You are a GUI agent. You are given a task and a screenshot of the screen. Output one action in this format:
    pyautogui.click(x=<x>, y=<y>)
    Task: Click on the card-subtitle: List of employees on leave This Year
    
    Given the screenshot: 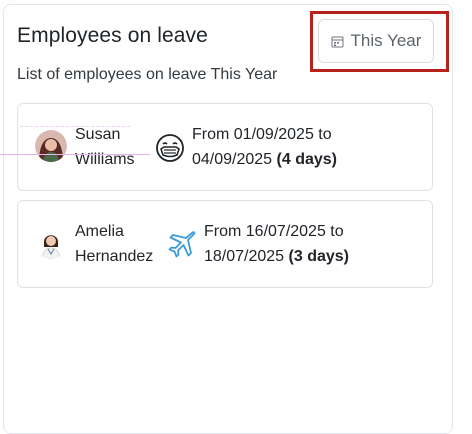 What is the action you would take?
    pyautogui.click(x=147, y=74)
    